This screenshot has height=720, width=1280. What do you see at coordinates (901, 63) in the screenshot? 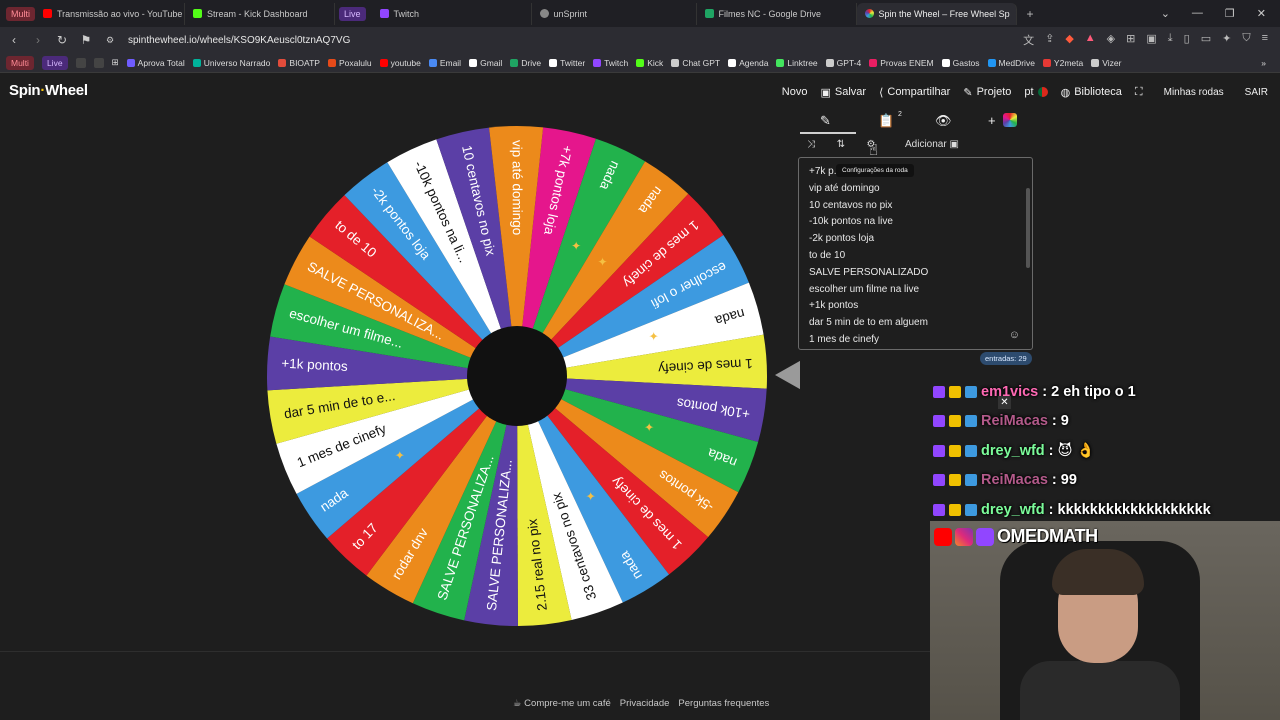
I see `bookmark-item: Provas ENEM` at bounding box center [901, 63].